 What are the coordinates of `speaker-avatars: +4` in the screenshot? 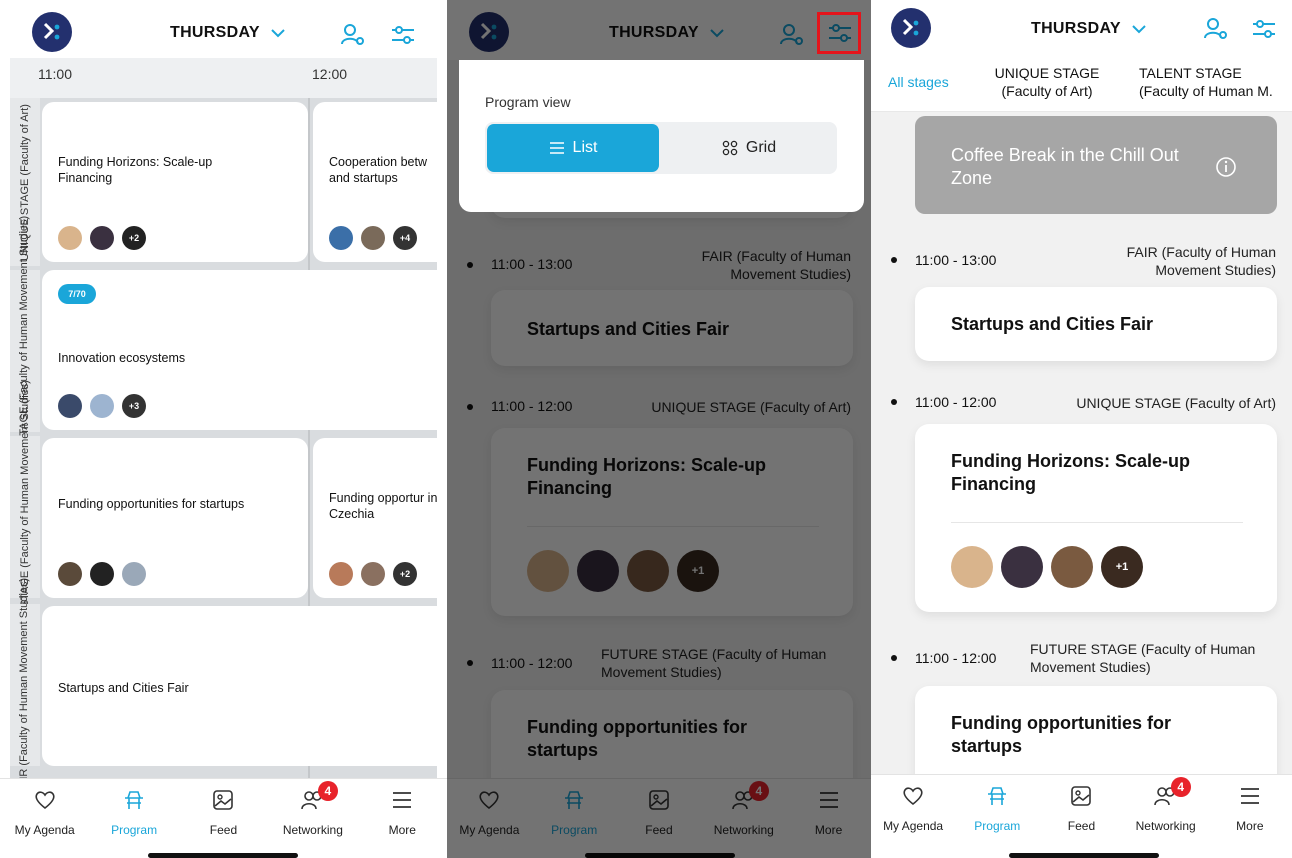 It's located at (373, 238).